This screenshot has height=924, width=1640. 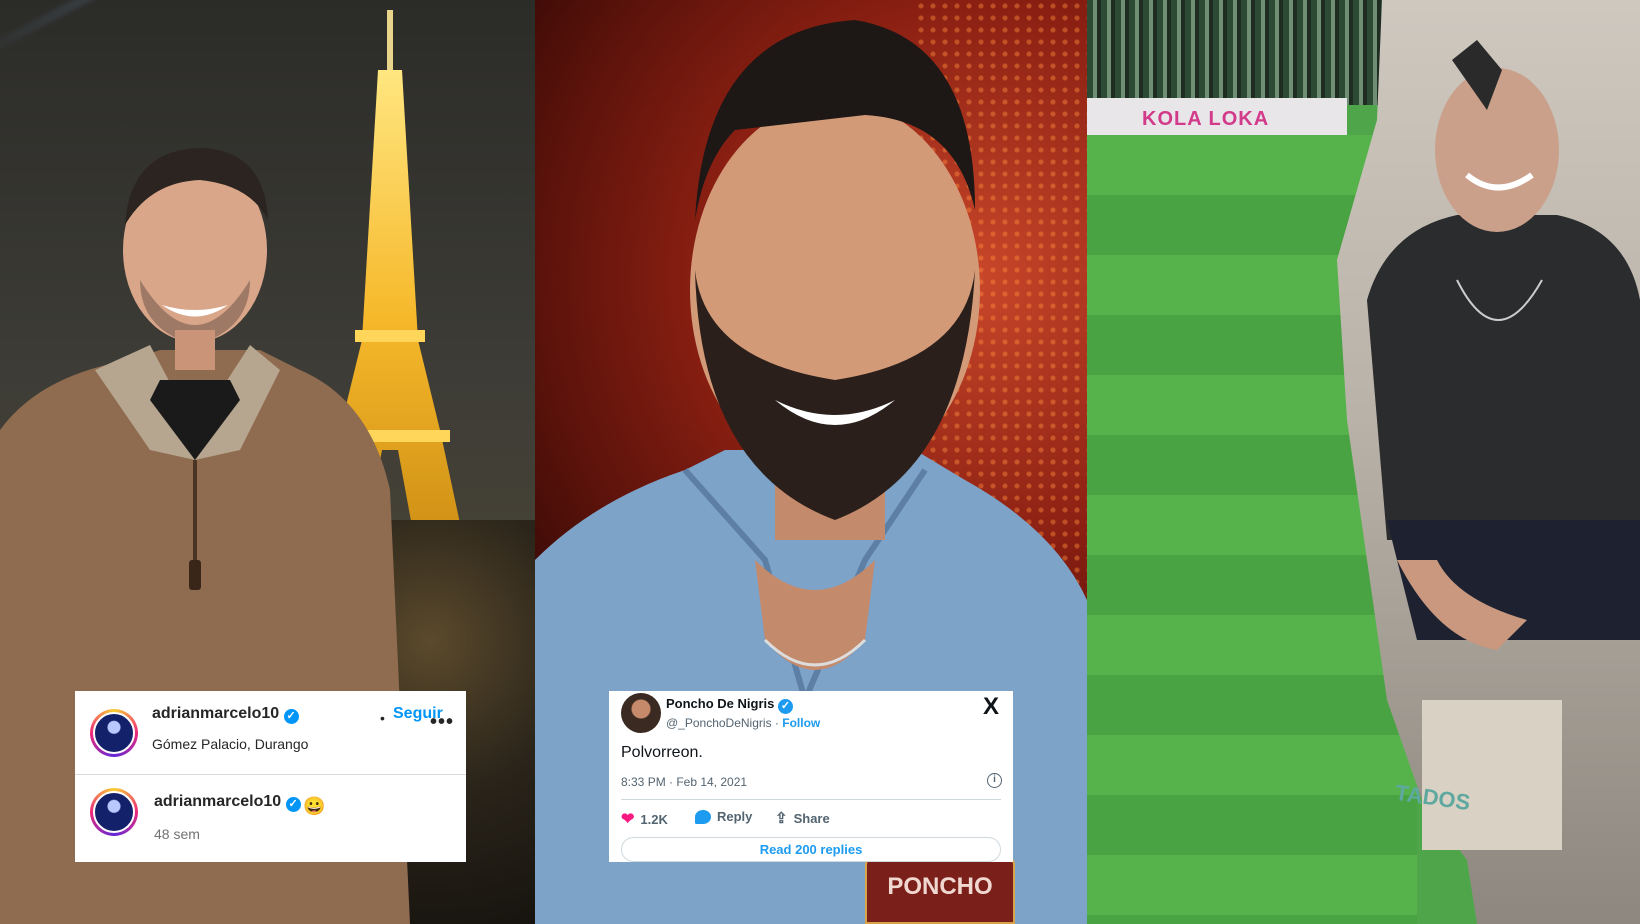 I want to click on comment-username: adrianmarcelo10 ✓, so click(x=227, y=802).